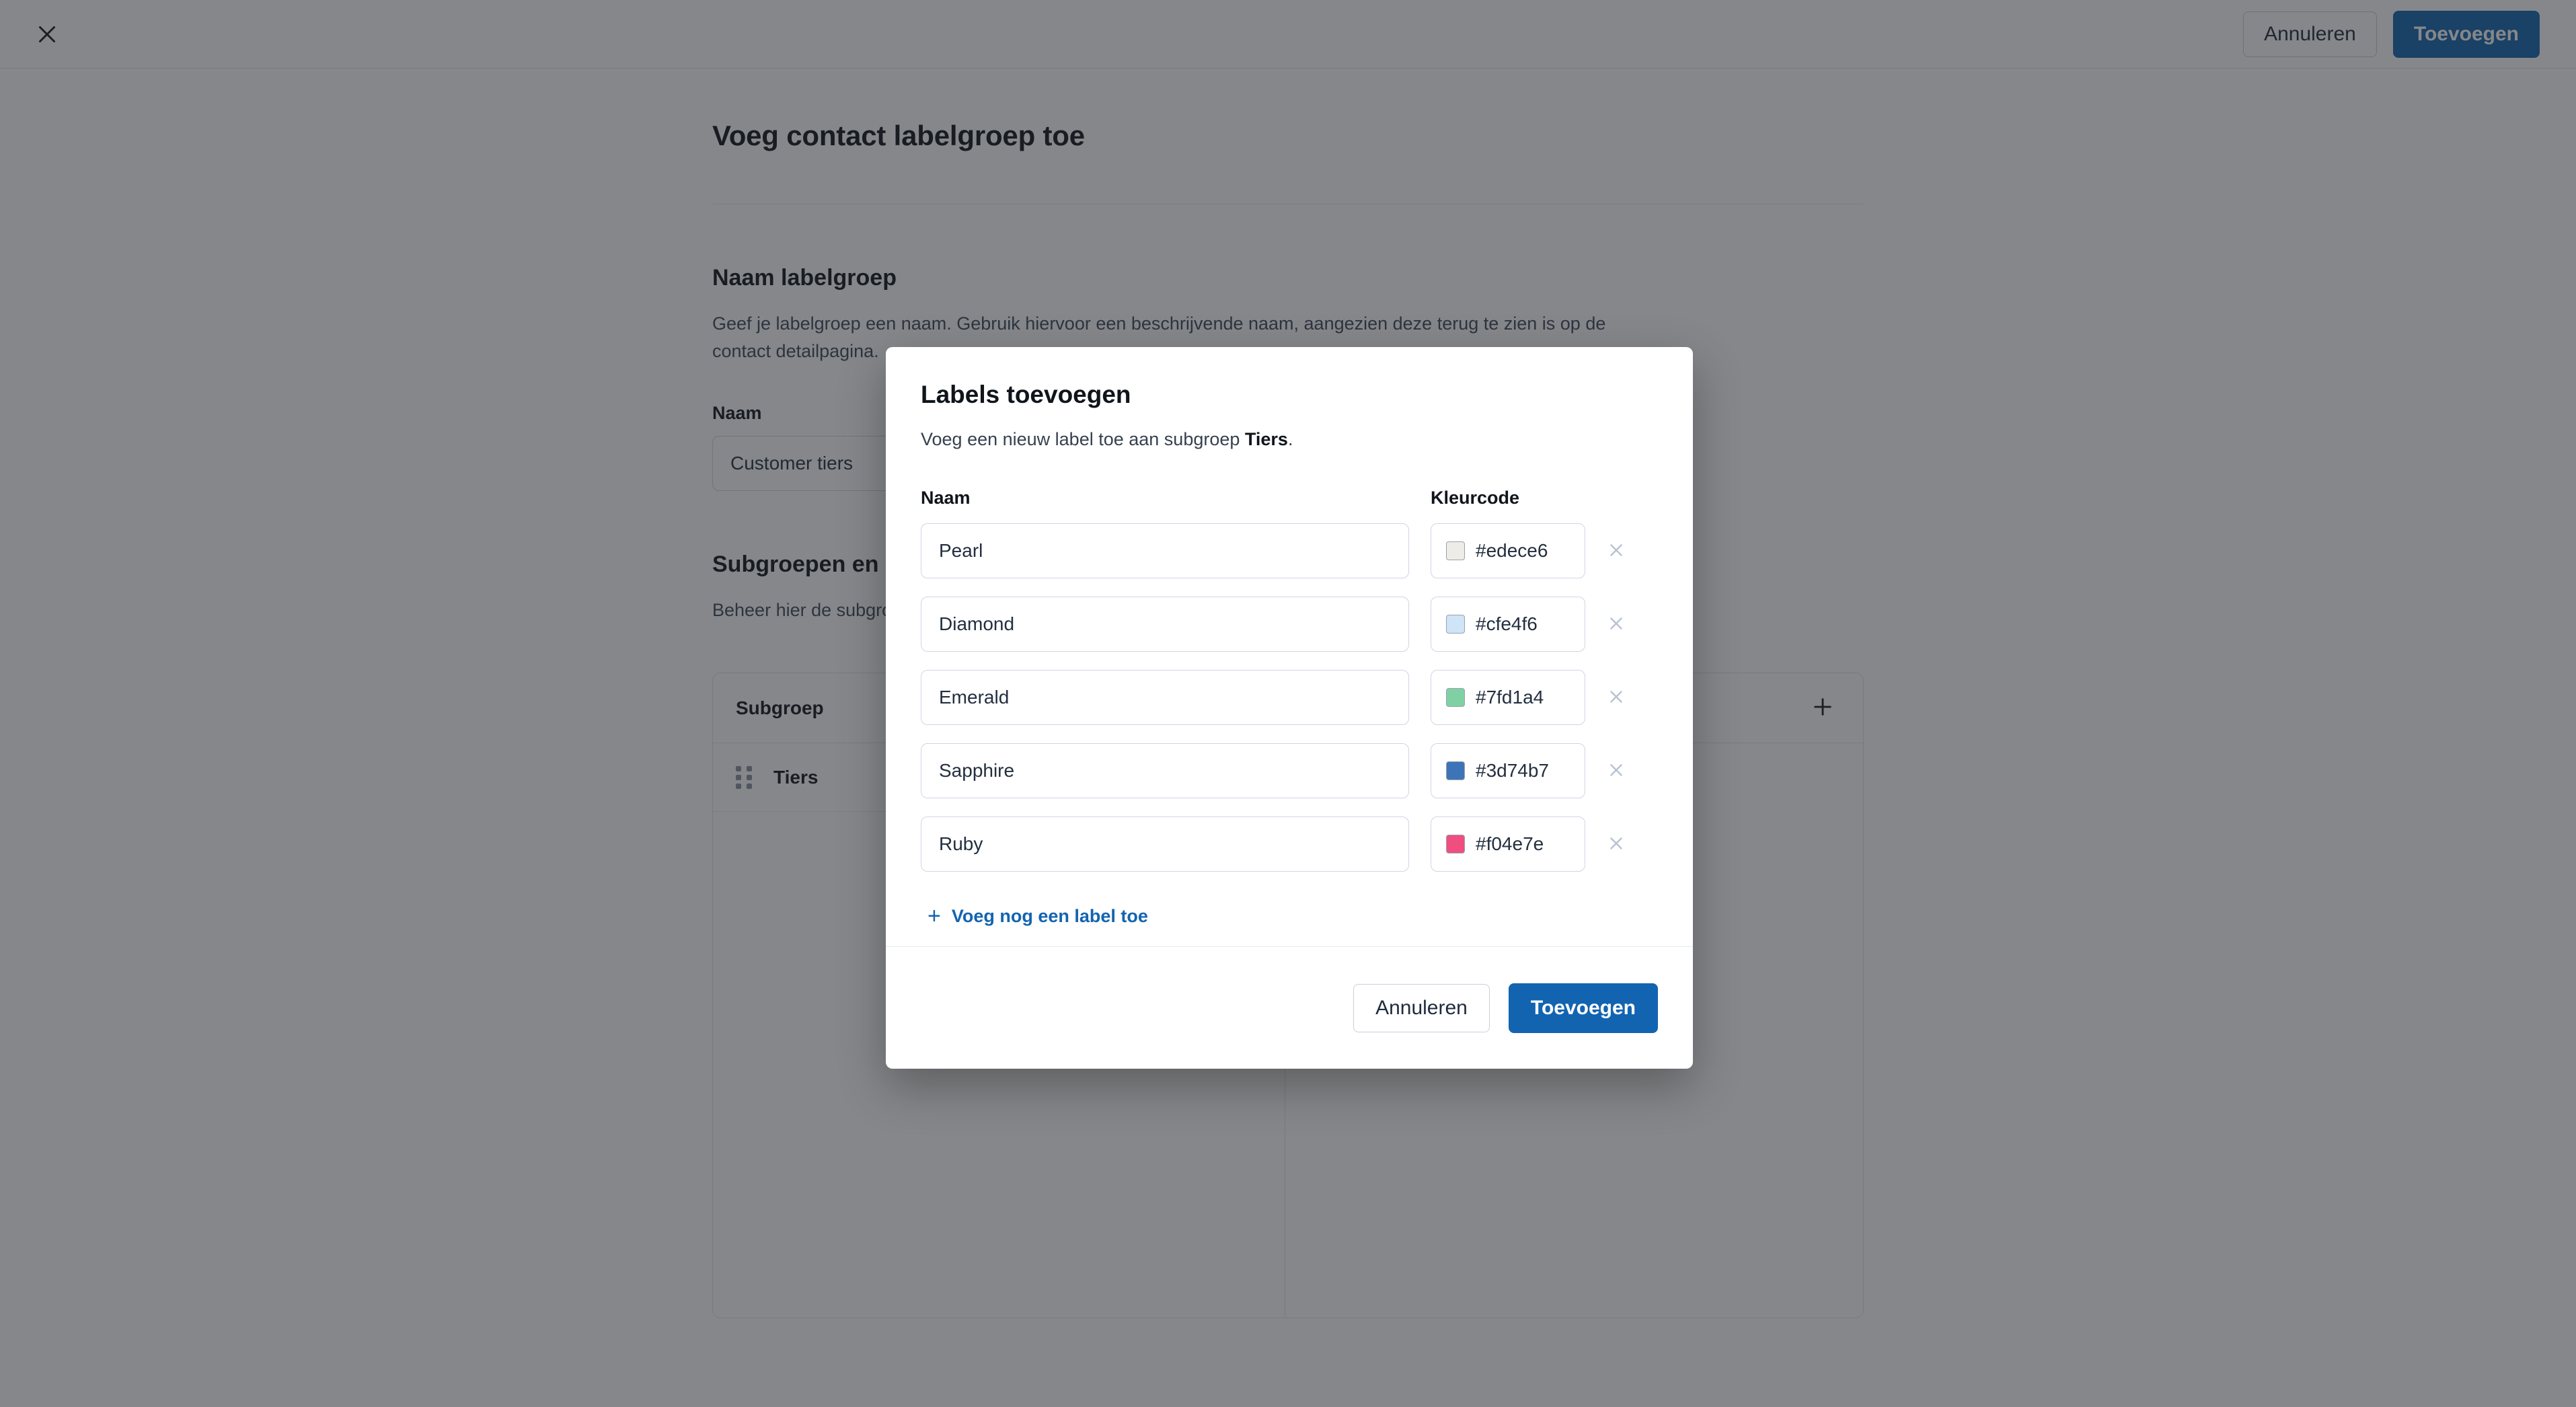 This screenshot has height=1407, width=2576. I want to click on label-row: Sapphire #3d74b7, so click(1289, 771).